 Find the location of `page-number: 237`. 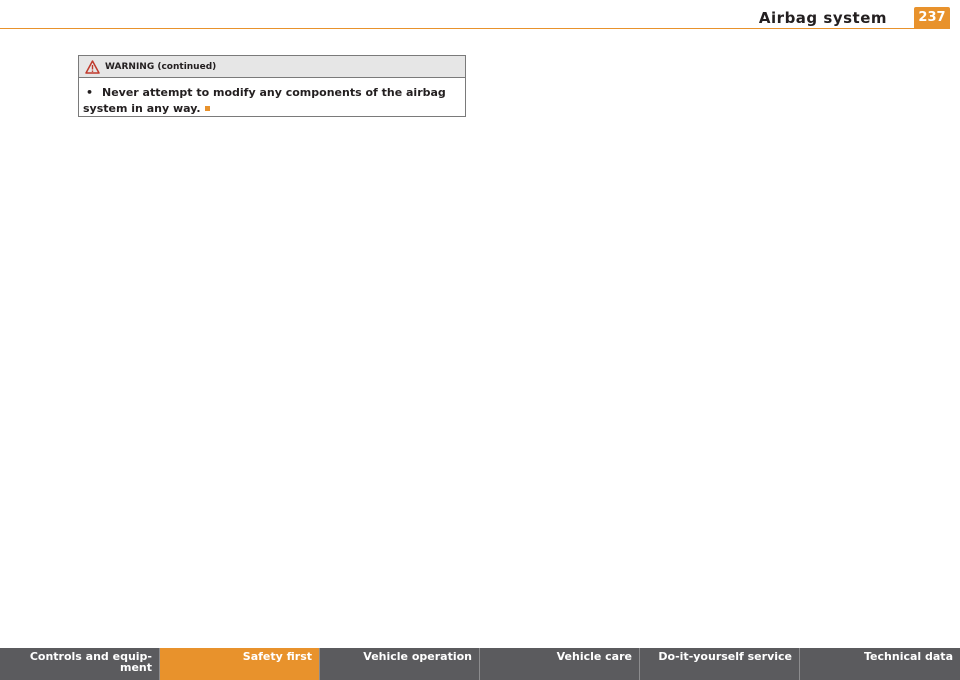

page-number: 237 is located at coordinates (932, 18).